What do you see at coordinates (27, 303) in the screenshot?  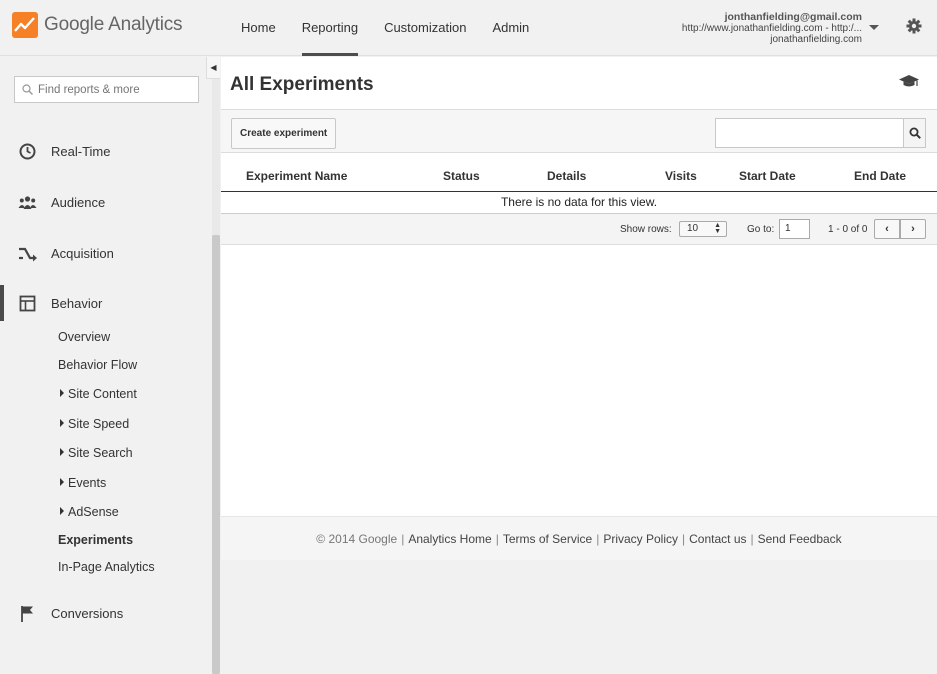 I see `behavior-layout-icon` at bounding box center [27, 303].